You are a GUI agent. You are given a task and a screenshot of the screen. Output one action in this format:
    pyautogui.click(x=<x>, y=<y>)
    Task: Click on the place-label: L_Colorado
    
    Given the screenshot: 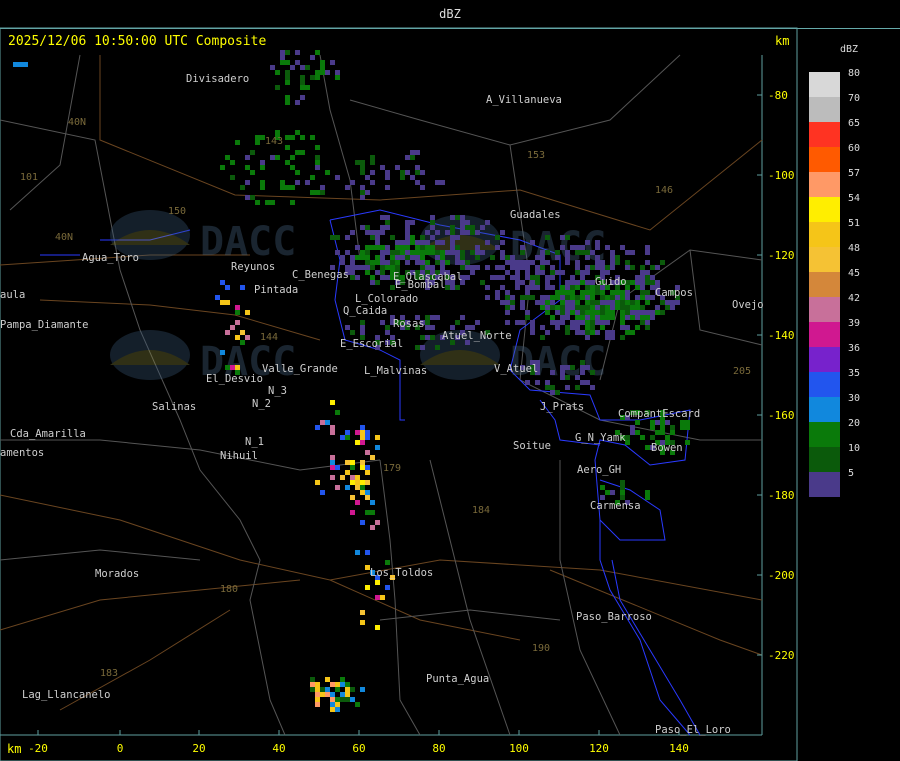 What is the action you would take?
    pyautogui.click(x=386, y=299)
    